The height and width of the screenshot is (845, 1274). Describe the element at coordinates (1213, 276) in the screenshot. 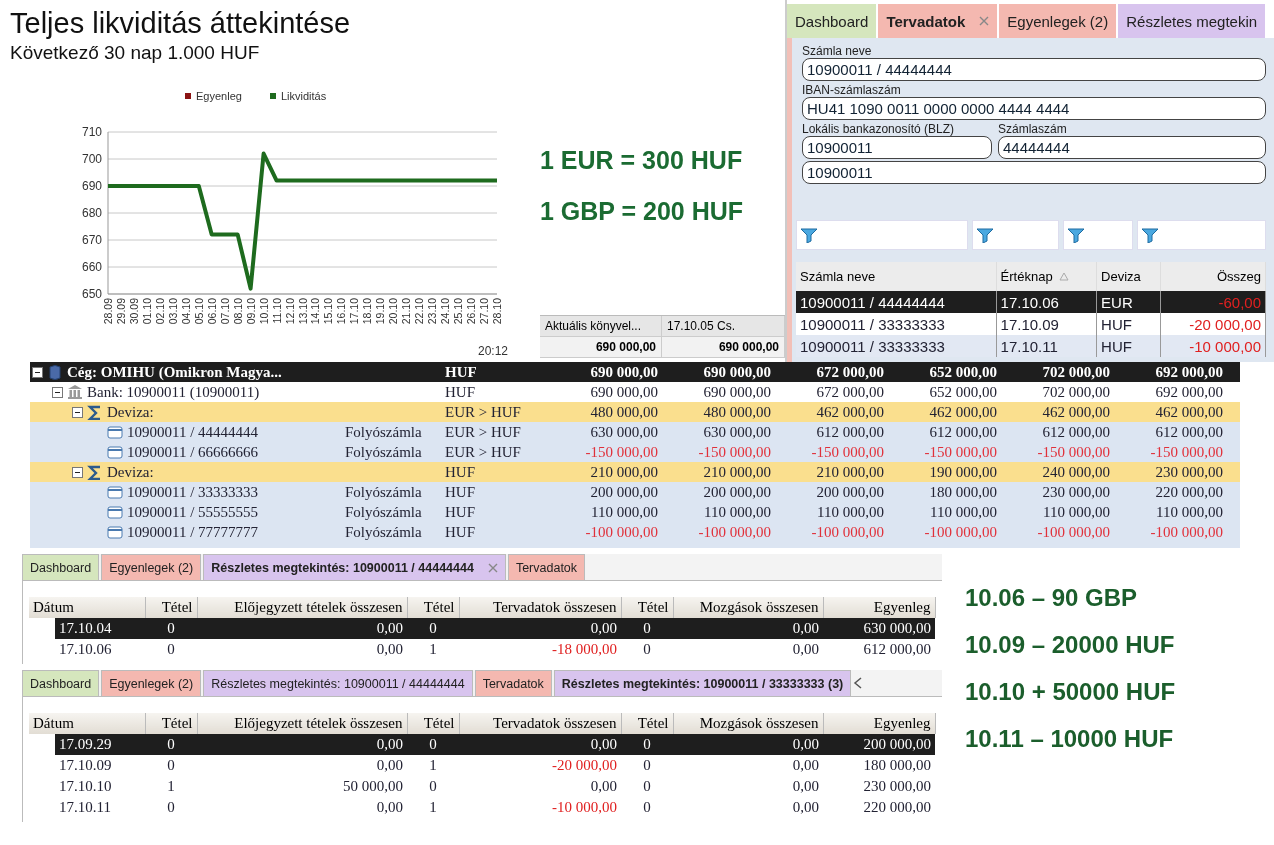

I see `column-header: Összeg` at that location.